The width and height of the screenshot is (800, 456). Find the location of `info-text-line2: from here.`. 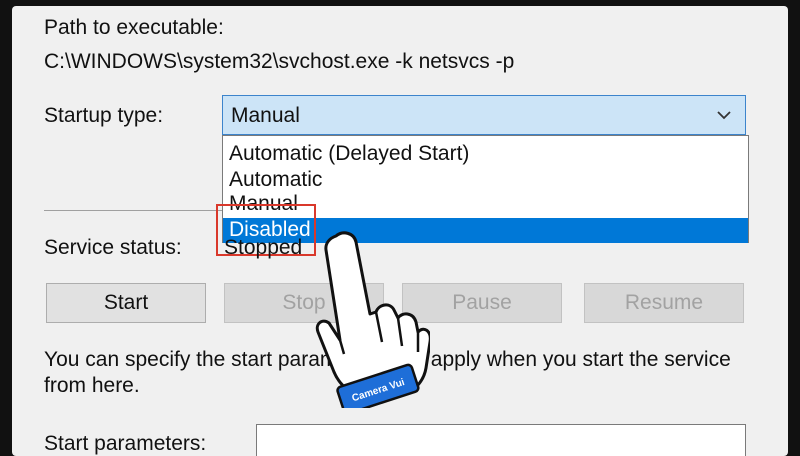

info-text-line2: from here. is located at coordinates (92, 385).